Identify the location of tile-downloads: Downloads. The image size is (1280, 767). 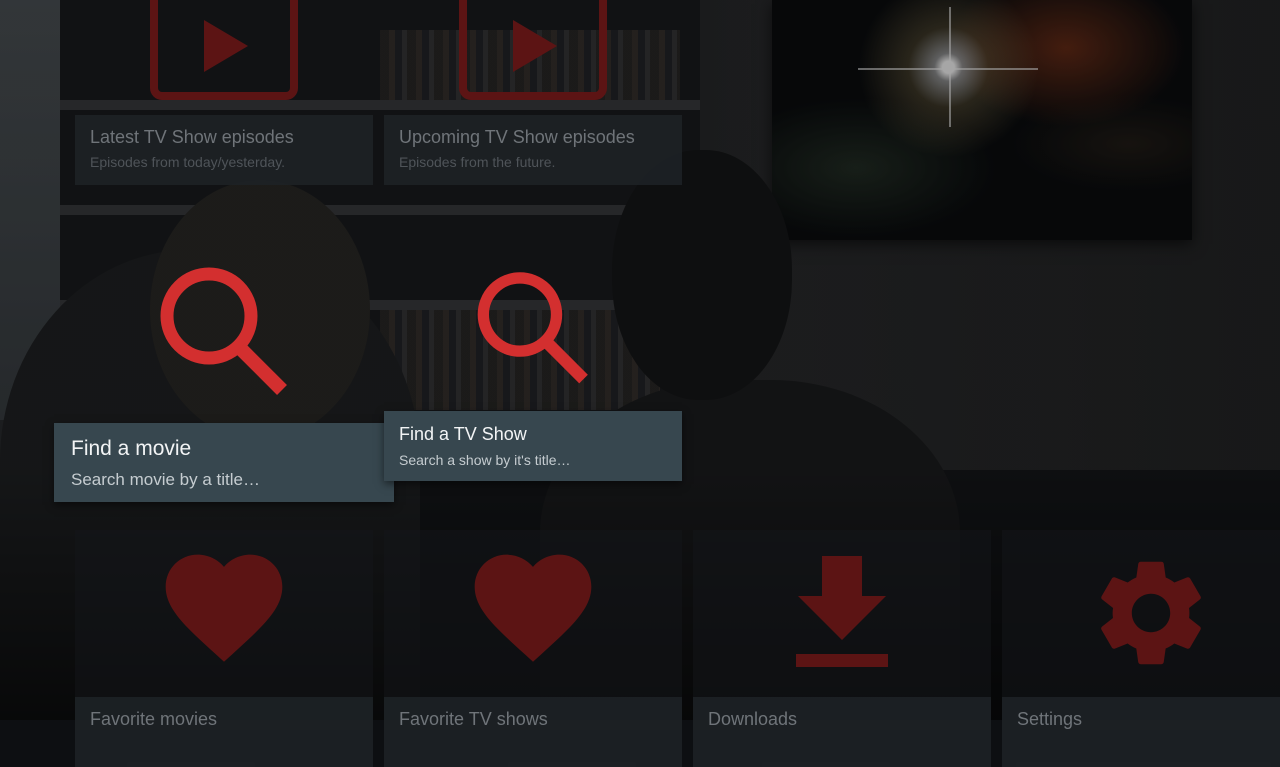
(842, 648).